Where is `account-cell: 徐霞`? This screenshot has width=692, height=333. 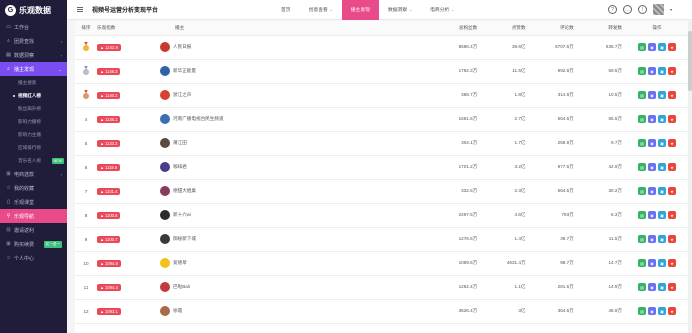
account-cell: 徐霞 is located at coordinates (293, 311).